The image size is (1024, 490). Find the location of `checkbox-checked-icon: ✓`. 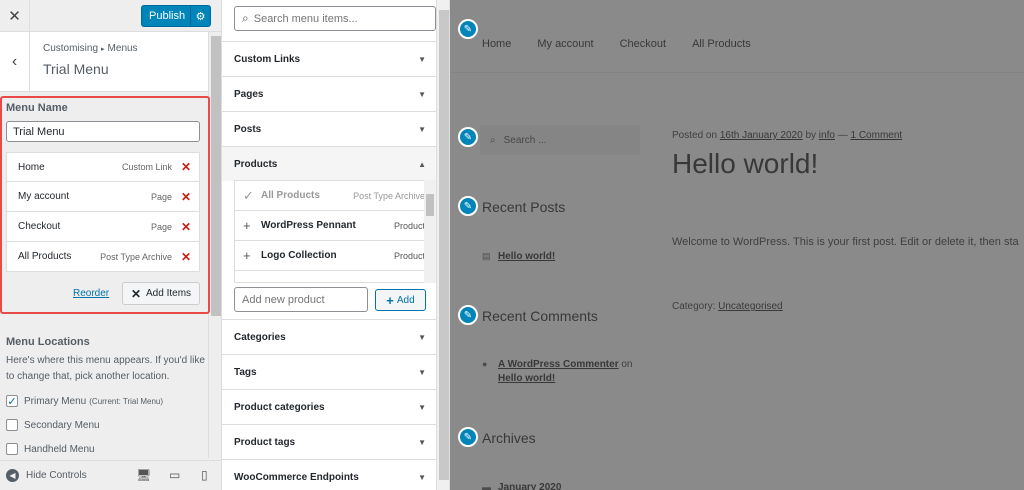

checkbox-checked-icon: ✓ is located at coordinates (12, 401).